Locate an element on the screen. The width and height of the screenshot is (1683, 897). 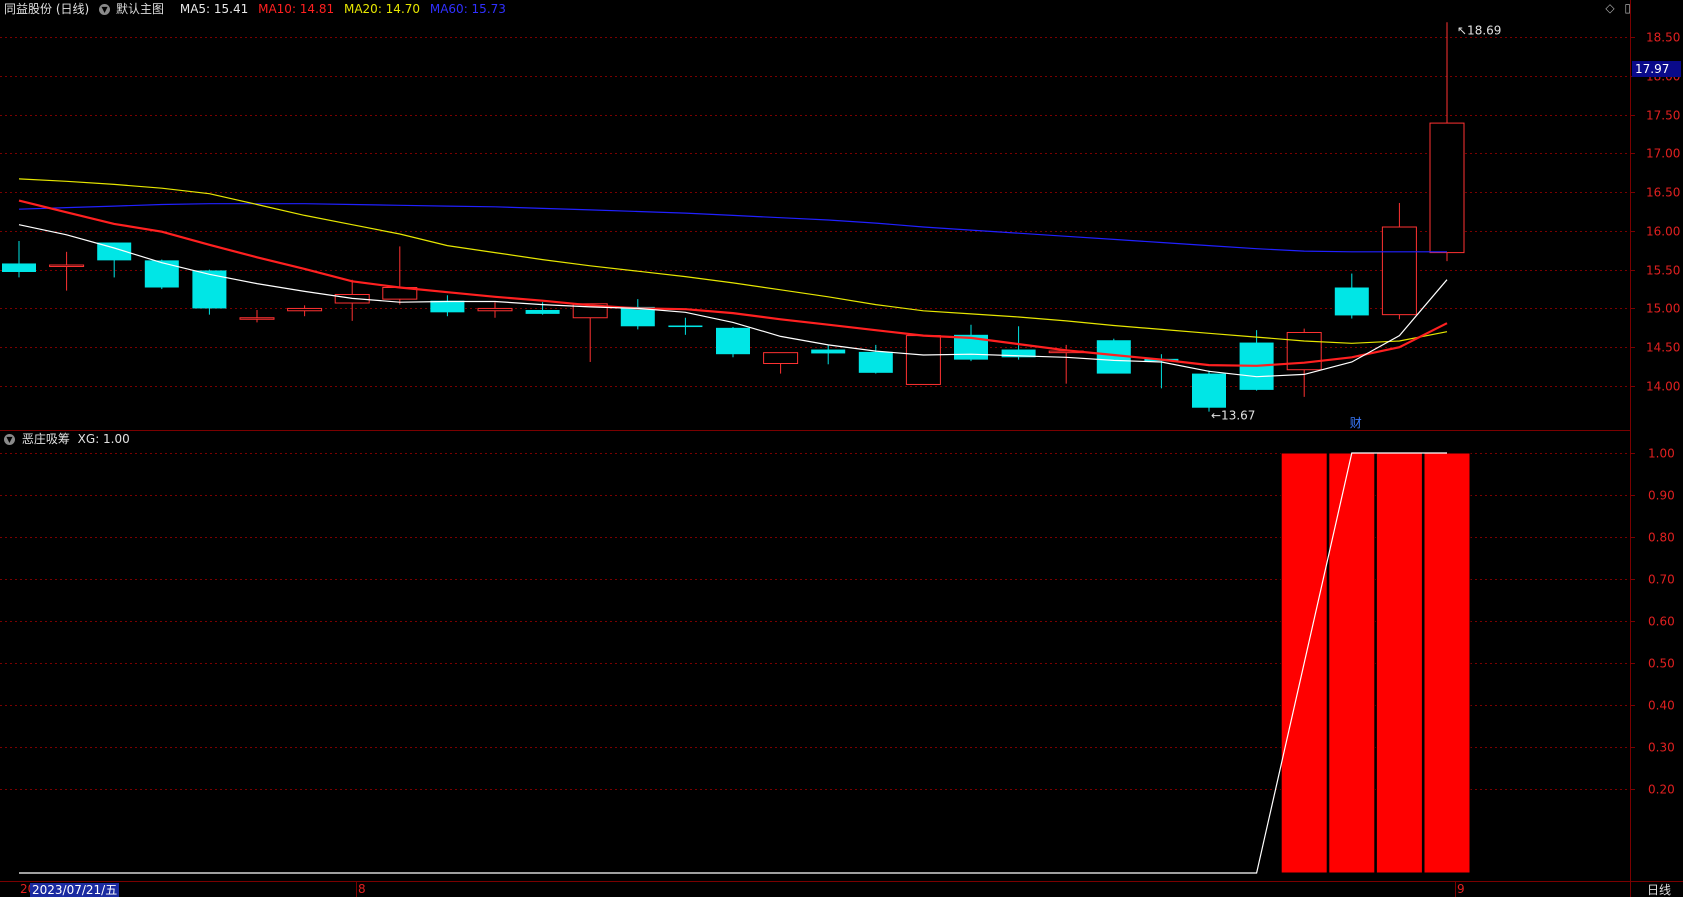
indicator-tick-label: 0.40 is located at coordinates (1661, 706).